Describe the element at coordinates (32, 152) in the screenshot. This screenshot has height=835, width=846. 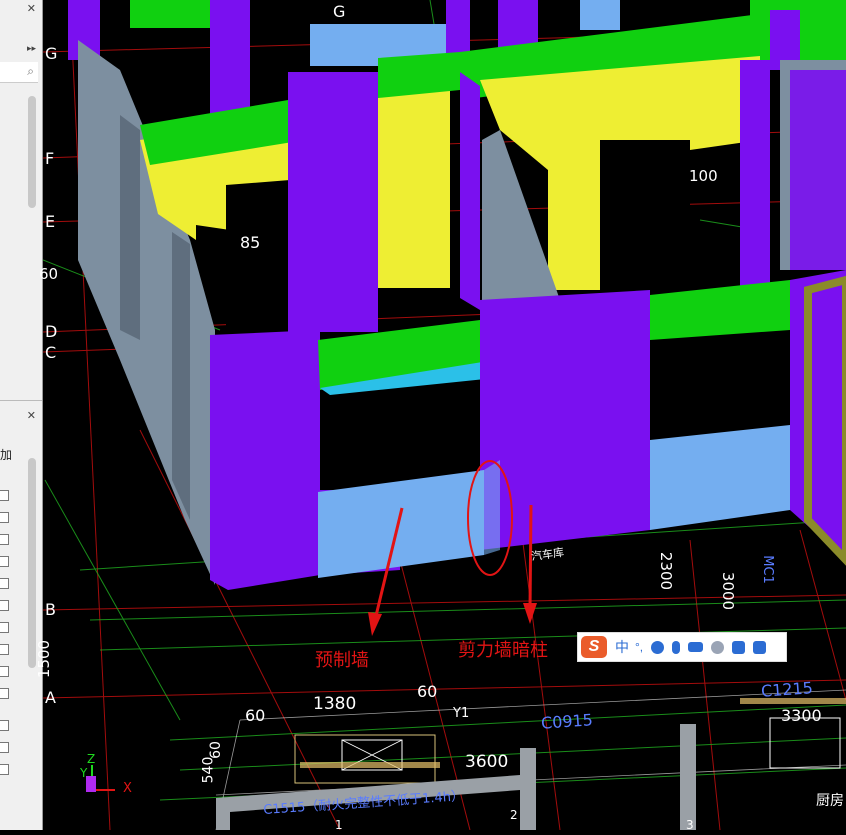
I see `scrollbar-top` at that location.